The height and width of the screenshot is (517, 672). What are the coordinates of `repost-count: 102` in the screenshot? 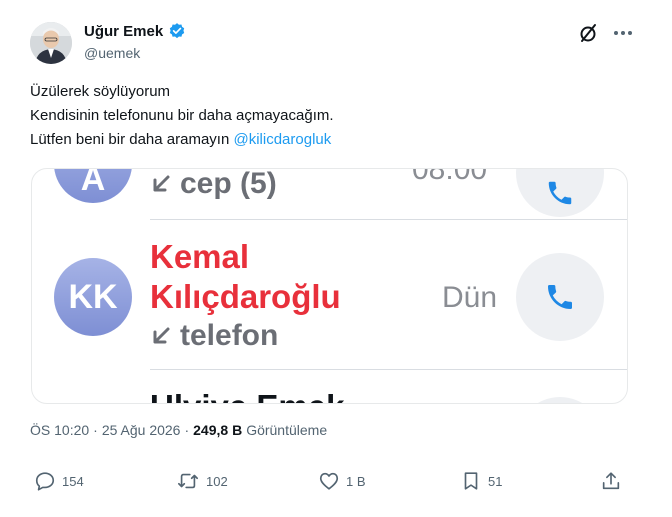 It's located at (217, 481).